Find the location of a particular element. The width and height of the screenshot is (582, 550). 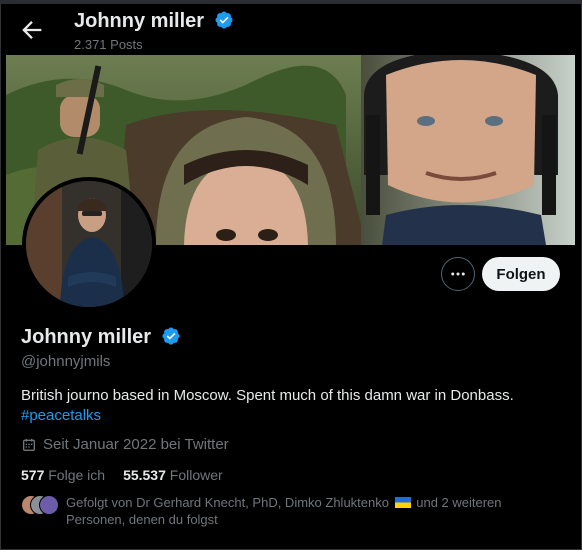

joined-text: Seit Januar 2022 bei Twitter is located at coordinates (136, 444).